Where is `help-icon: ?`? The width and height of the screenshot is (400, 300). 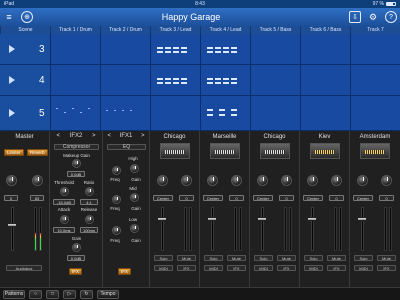 help-icon: ? is located at coordinates (391, 17).